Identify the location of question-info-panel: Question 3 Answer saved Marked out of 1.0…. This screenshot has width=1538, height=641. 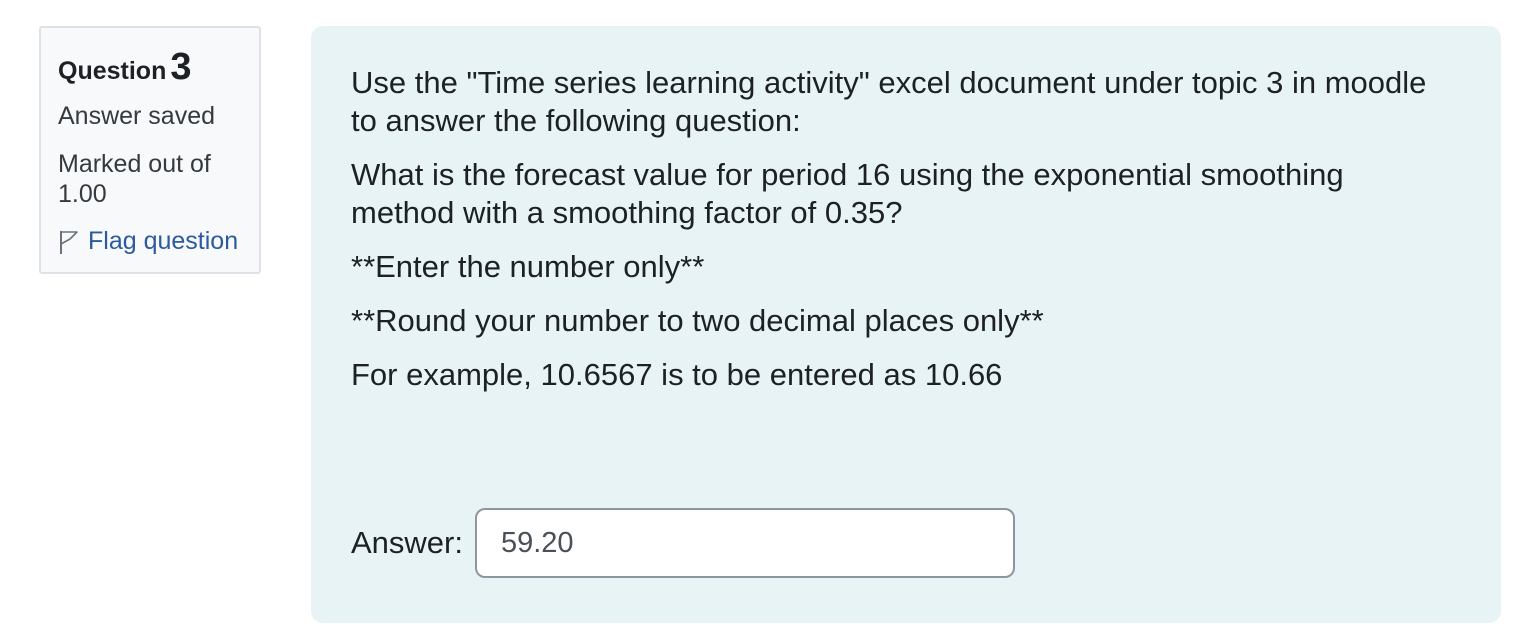
(150, 150).